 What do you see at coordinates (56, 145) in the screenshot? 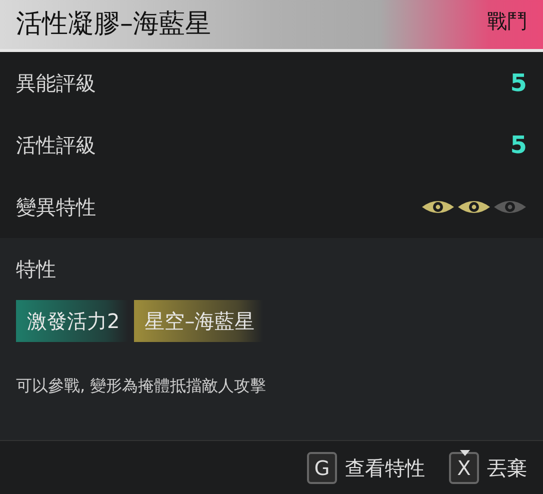
I see `stat-label: 活性評級` at bounding box center [56, 145].